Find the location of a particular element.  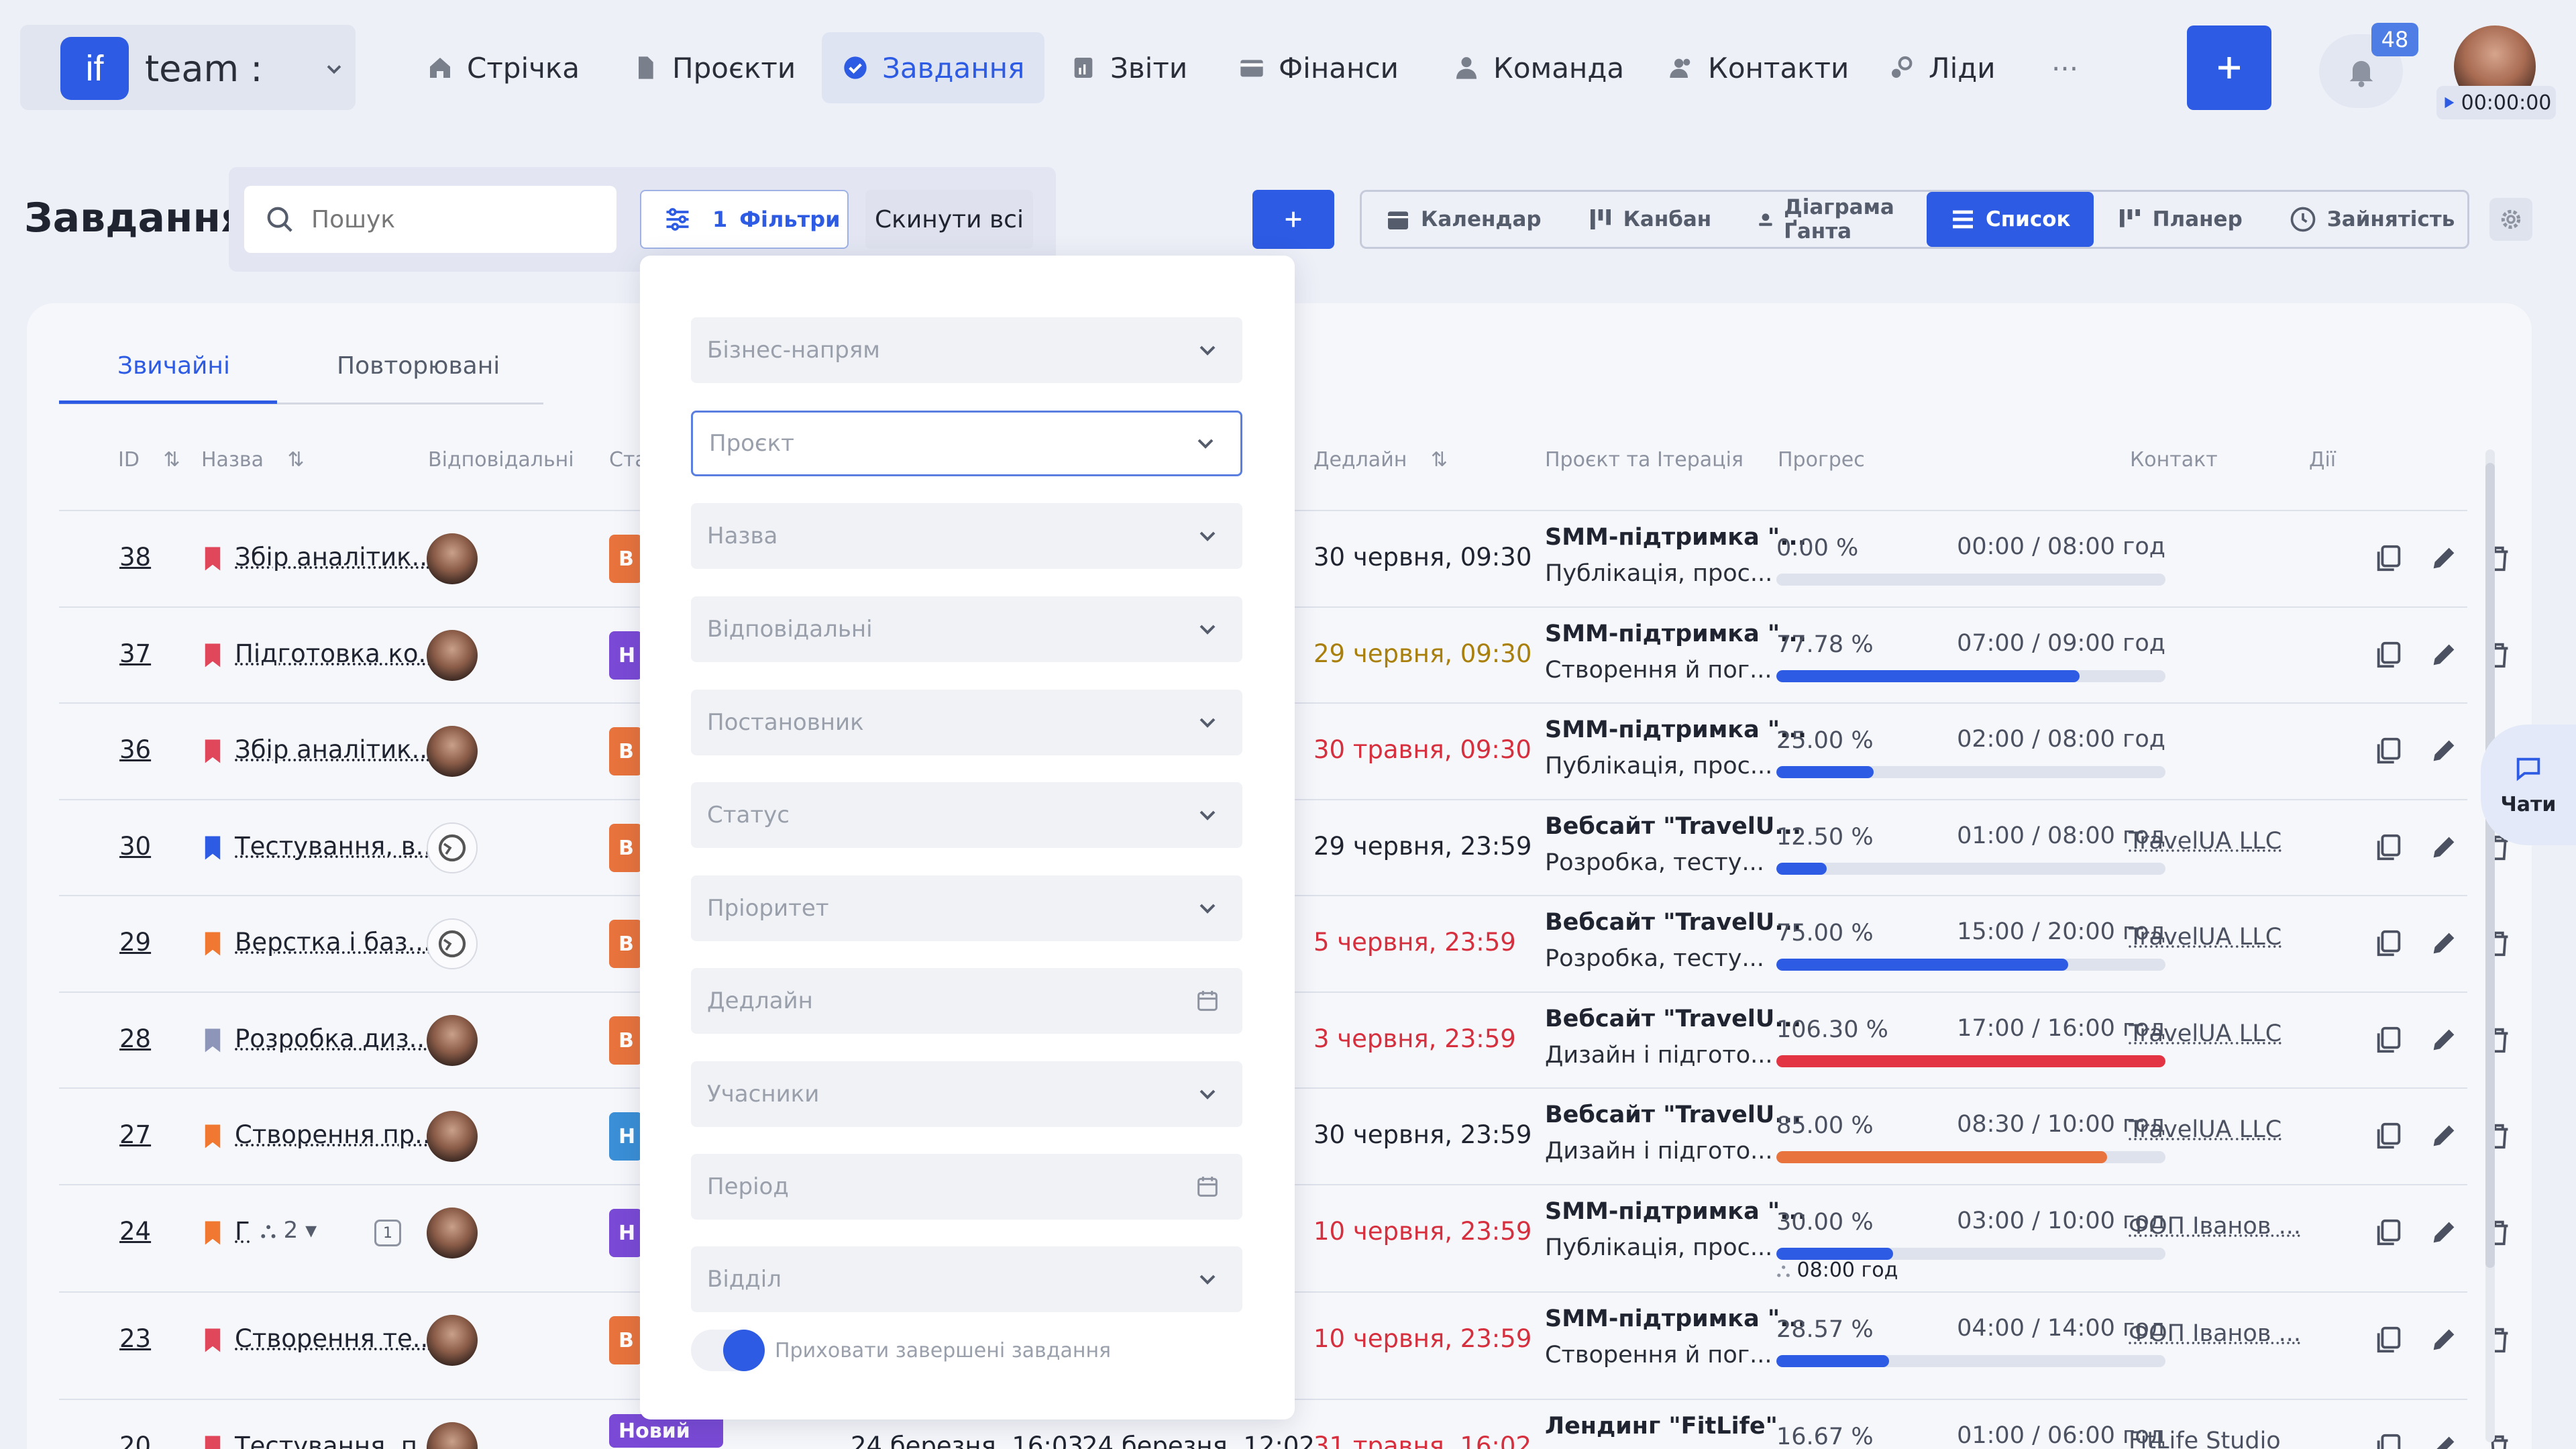

col-id: ID ⇅ is located at coordinates (149, 460).